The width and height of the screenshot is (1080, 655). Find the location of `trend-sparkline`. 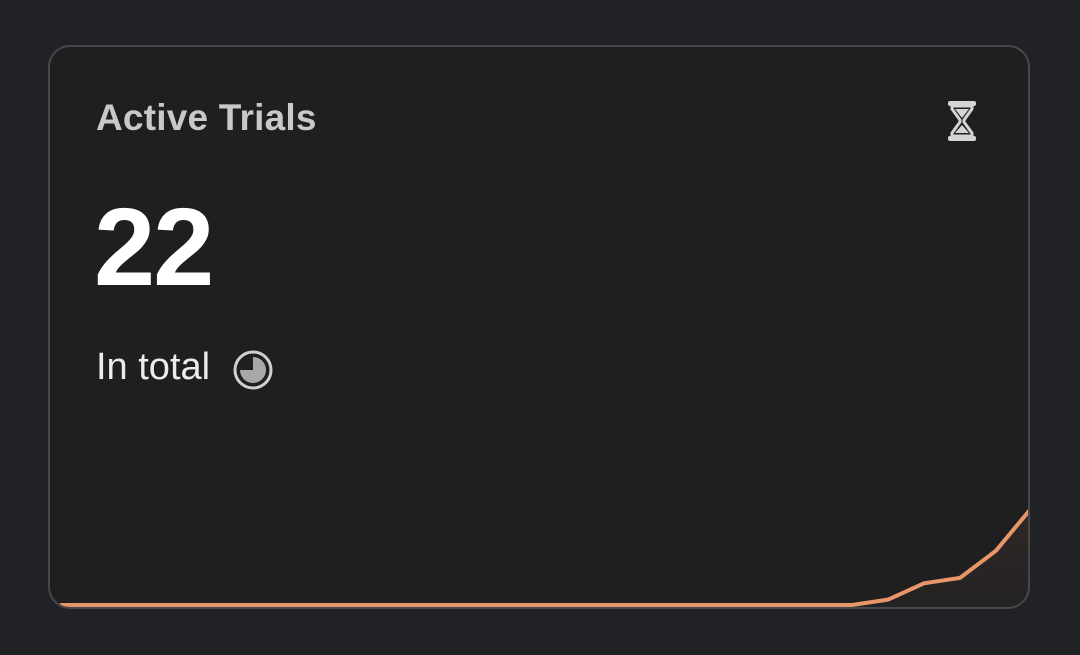

trend-sparkline is located at coordinates (544, 557).